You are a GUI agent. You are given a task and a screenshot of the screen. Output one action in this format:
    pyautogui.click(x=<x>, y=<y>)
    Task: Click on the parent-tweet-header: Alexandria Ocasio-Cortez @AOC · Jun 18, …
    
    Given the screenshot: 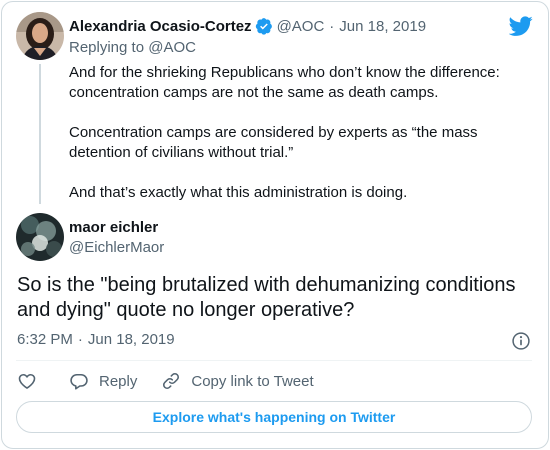 What is the action you would take?
    pyautogui.click(x=247, y=26)
    